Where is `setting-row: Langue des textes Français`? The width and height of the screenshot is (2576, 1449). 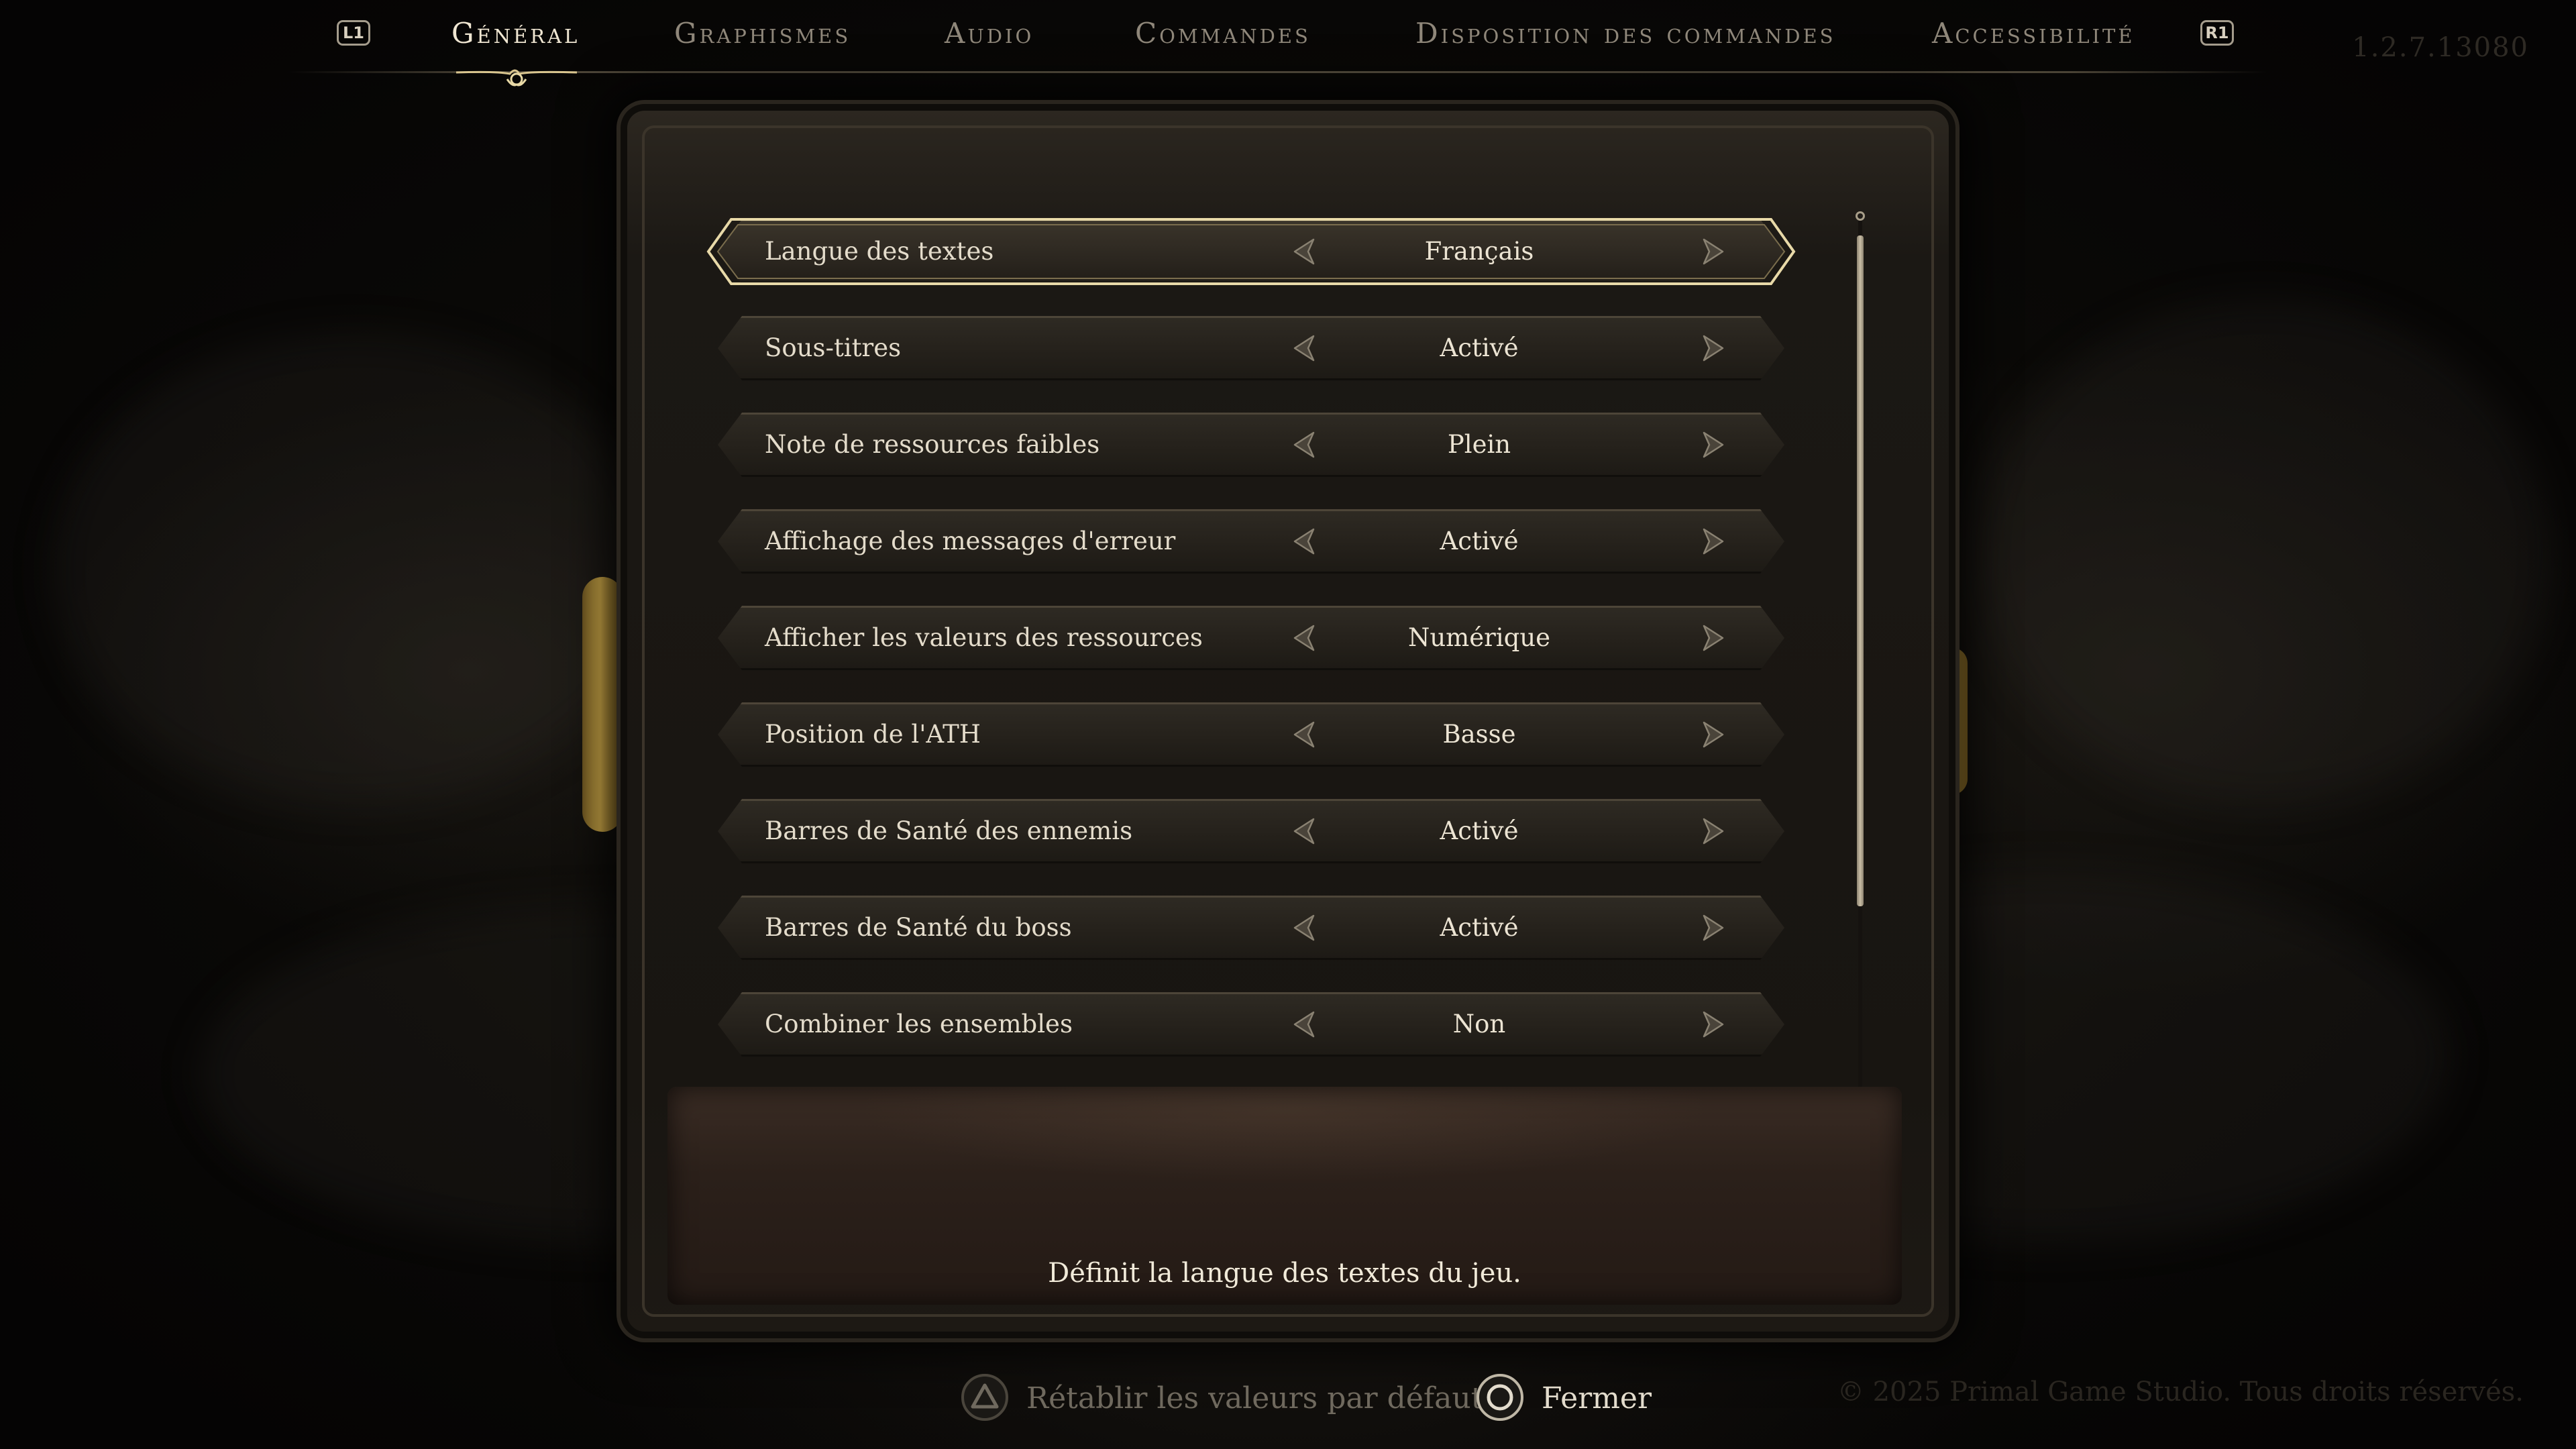
setting-row: Langue des textes Français is located at coordinates (1251, 251).